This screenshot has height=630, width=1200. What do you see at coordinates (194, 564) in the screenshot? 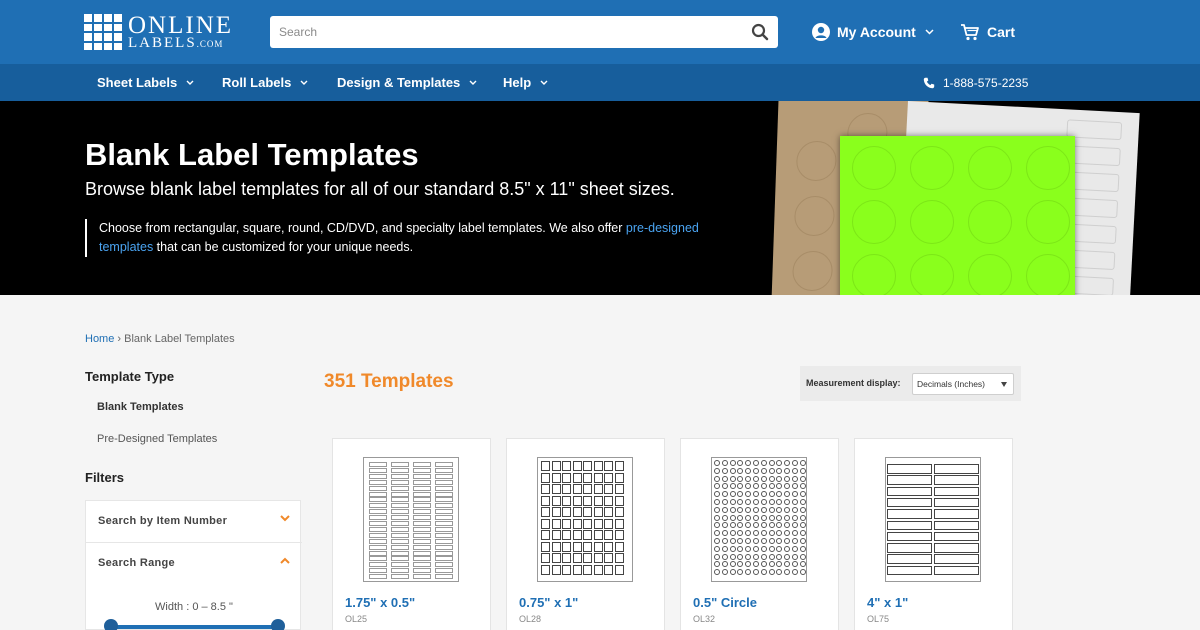
I see `search-range-toggle: Search Range` at bounding box center [194, 564].